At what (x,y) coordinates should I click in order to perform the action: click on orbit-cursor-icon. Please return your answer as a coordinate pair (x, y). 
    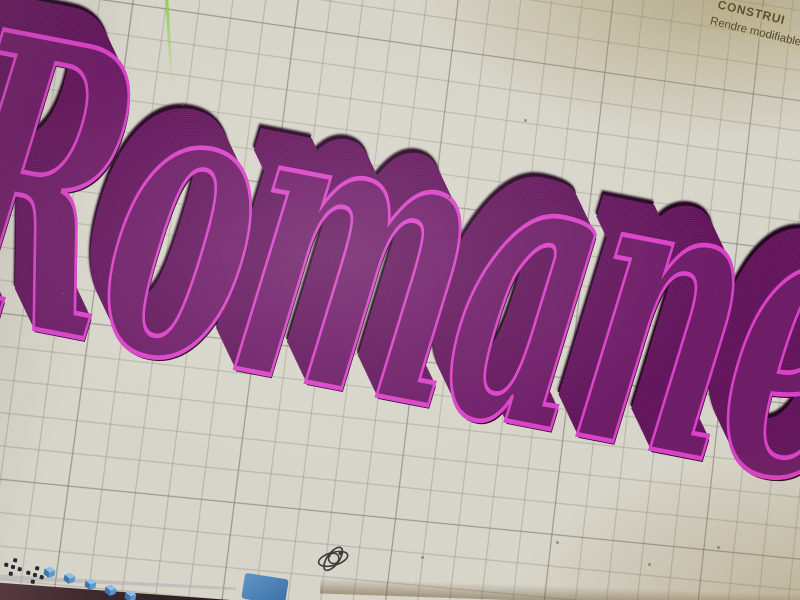
    Looking at the image, I should click on (334, 559).